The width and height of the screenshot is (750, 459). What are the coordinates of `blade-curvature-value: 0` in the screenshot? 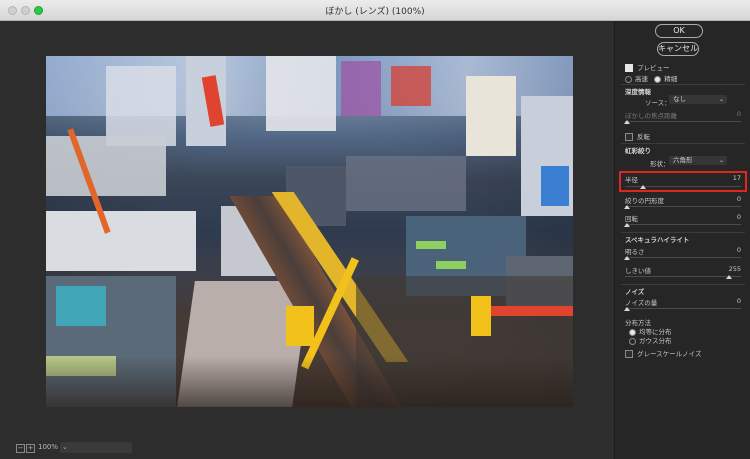 It's located at (739, 199).